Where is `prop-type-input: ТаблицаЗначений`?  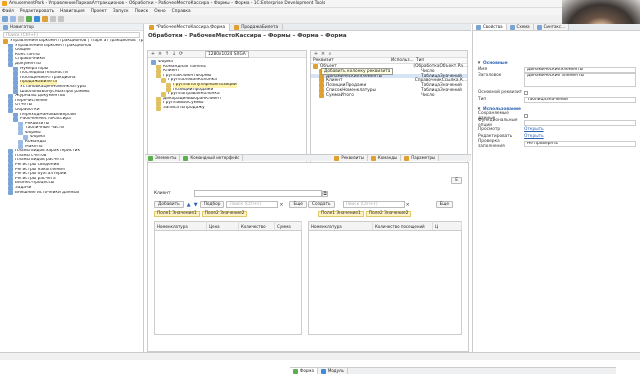 prop-type-input: ТаблицаЗначений is located at coordinates (580, 99).